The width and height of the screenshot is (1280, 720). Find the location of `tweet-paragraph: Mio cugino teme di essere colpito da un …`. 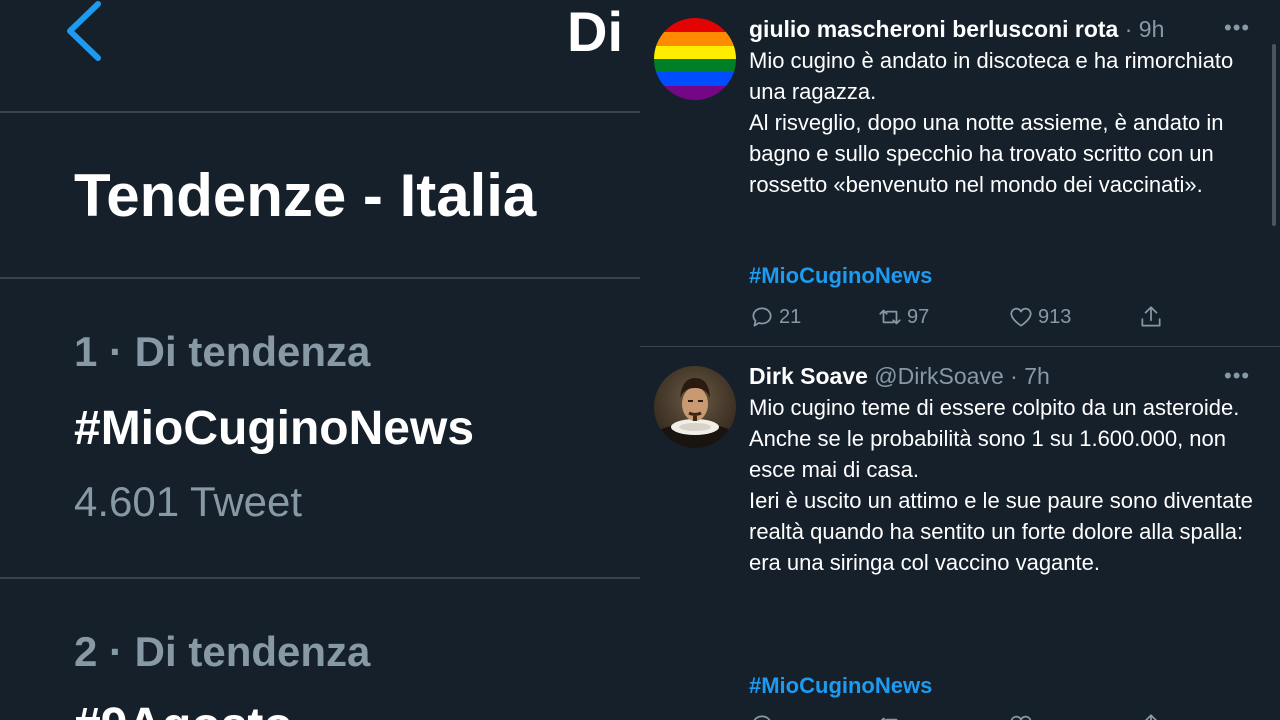

tweet-paragraph: Mio cugino teme di essere colpito da un … is located at coordinates (994, 407).